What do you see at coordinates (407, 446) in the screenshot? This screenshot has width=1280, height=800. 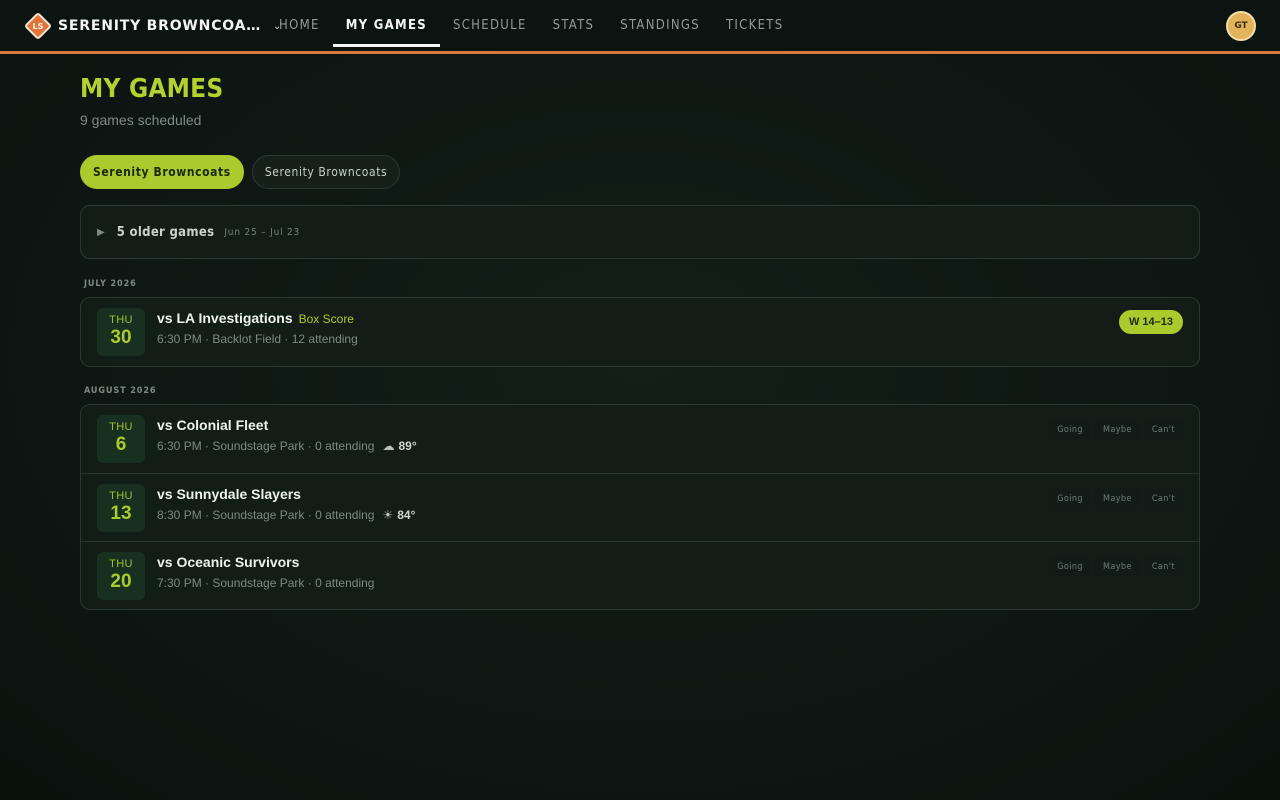 I see `weather-temp: 89°` at bounding box center [407, 446].